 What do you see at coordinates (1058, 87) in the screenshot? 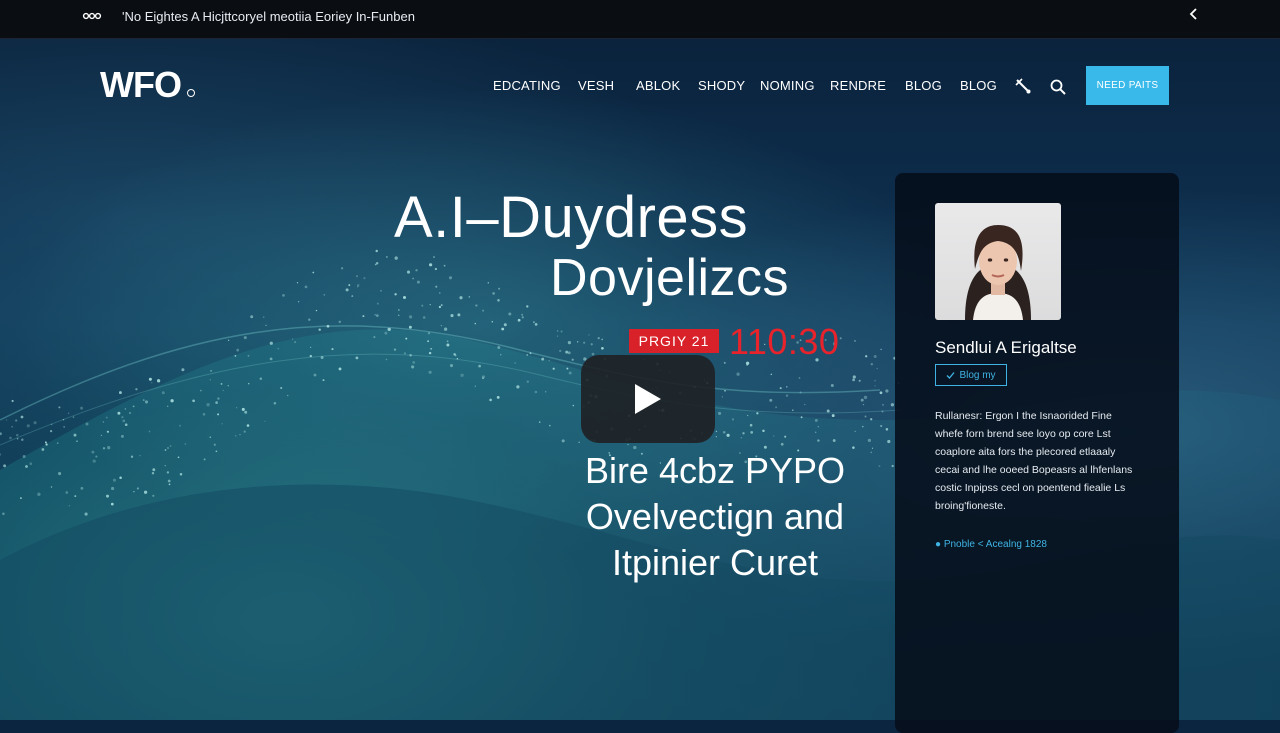
I see `search-icon` at bounding box center [1058, 87].